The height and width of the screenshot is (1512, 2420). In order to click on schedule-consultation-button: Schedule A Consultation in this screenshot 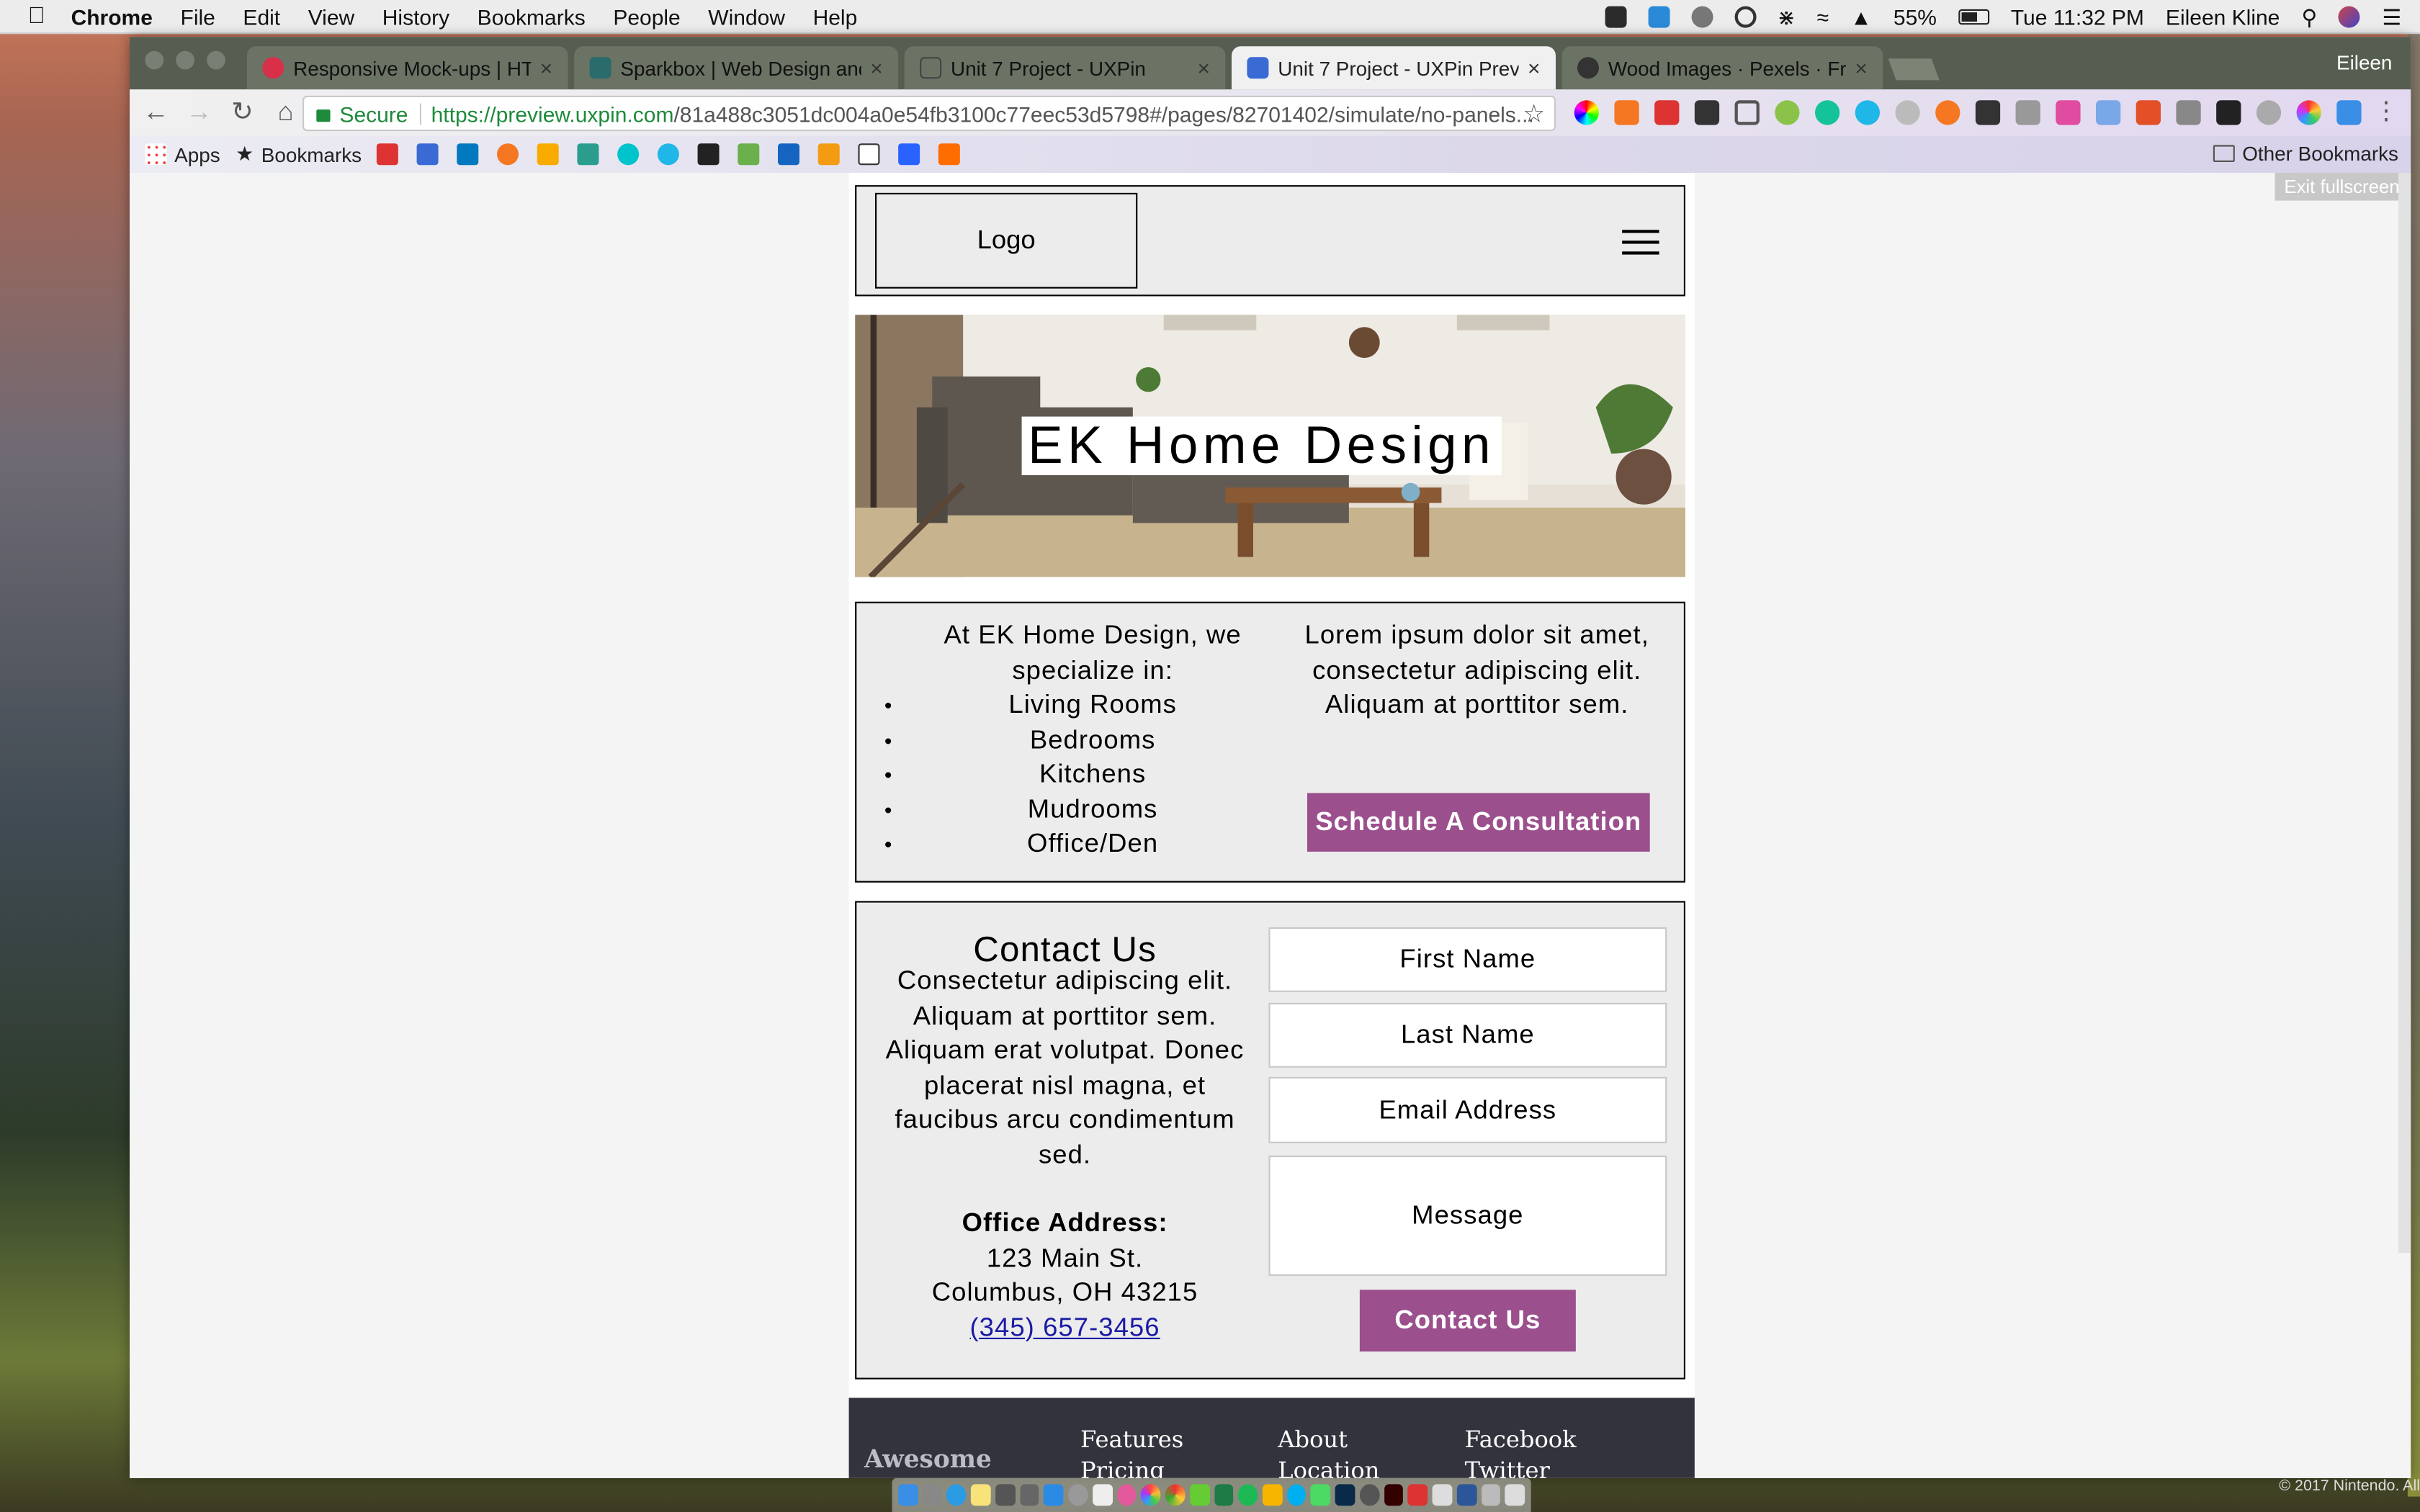, I will do `click(1478, 822)`.